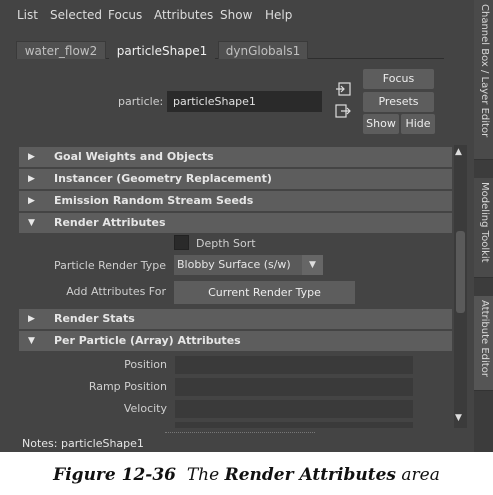 Image resolution: width=493 pixels, height=495 pixels. What do you see at coordinates (181, 242) in the screenshot?
I see `depth-sort-checkbox` at bounding box center [181, 242].